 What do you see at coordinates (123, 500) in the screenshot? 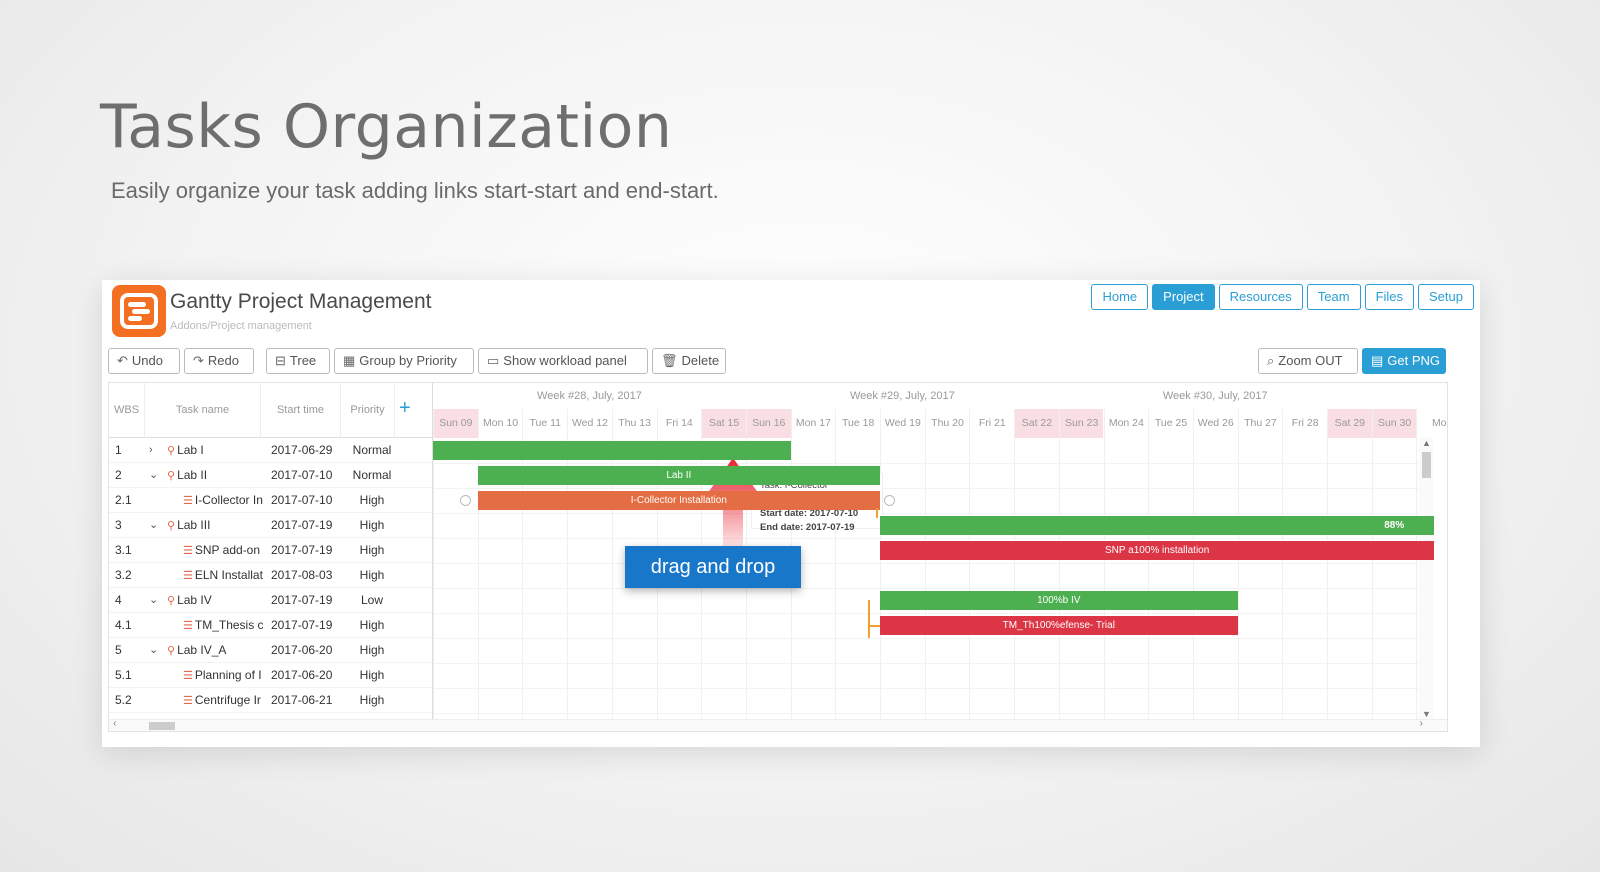
I see `wbs-cell: 2.1` at bounding box center [123, 500].